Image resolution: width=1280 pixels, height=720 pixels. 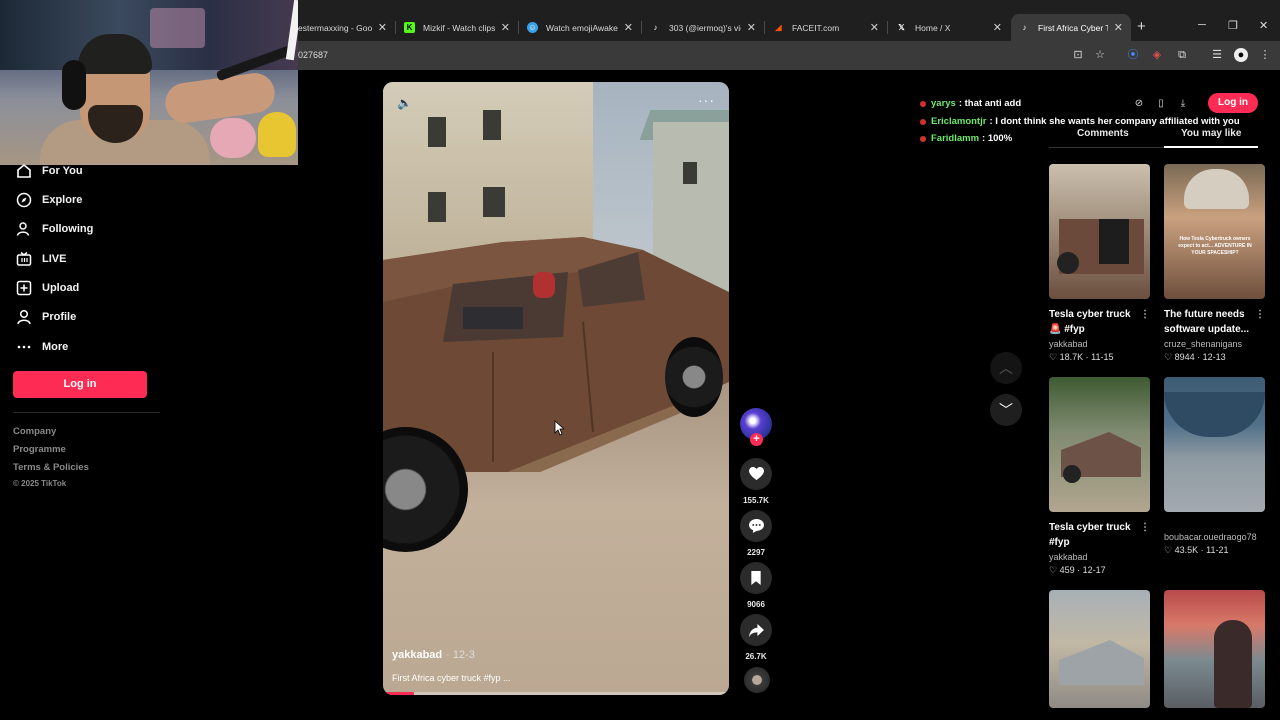 I want to click on footer-link-company: Company, so click(x=34, y=431).